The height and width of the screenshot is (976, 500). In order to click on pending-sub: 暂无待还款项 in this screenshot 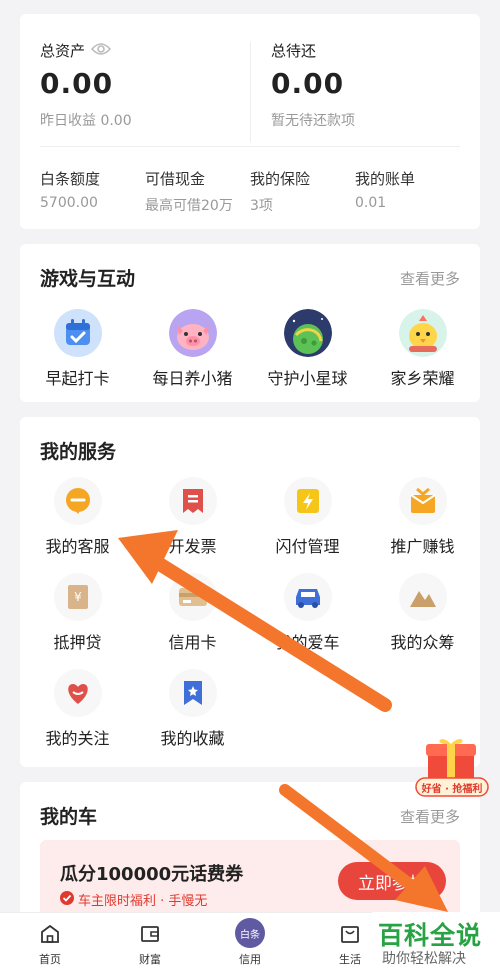, I will do `click(313, 121)`.